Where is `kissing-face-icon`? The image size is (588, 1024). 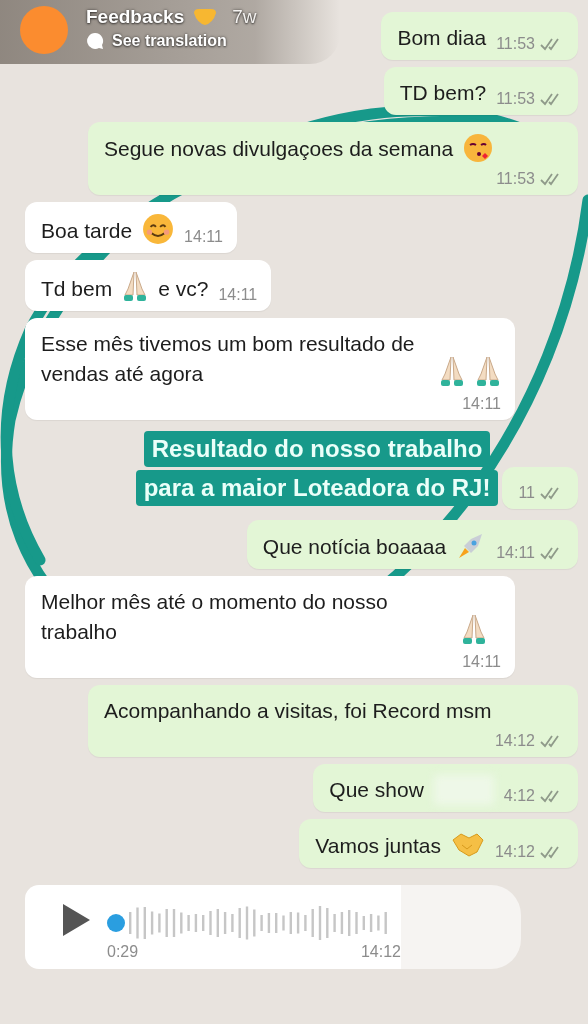 kissing-face-icon is located at coordinates (478, 148).